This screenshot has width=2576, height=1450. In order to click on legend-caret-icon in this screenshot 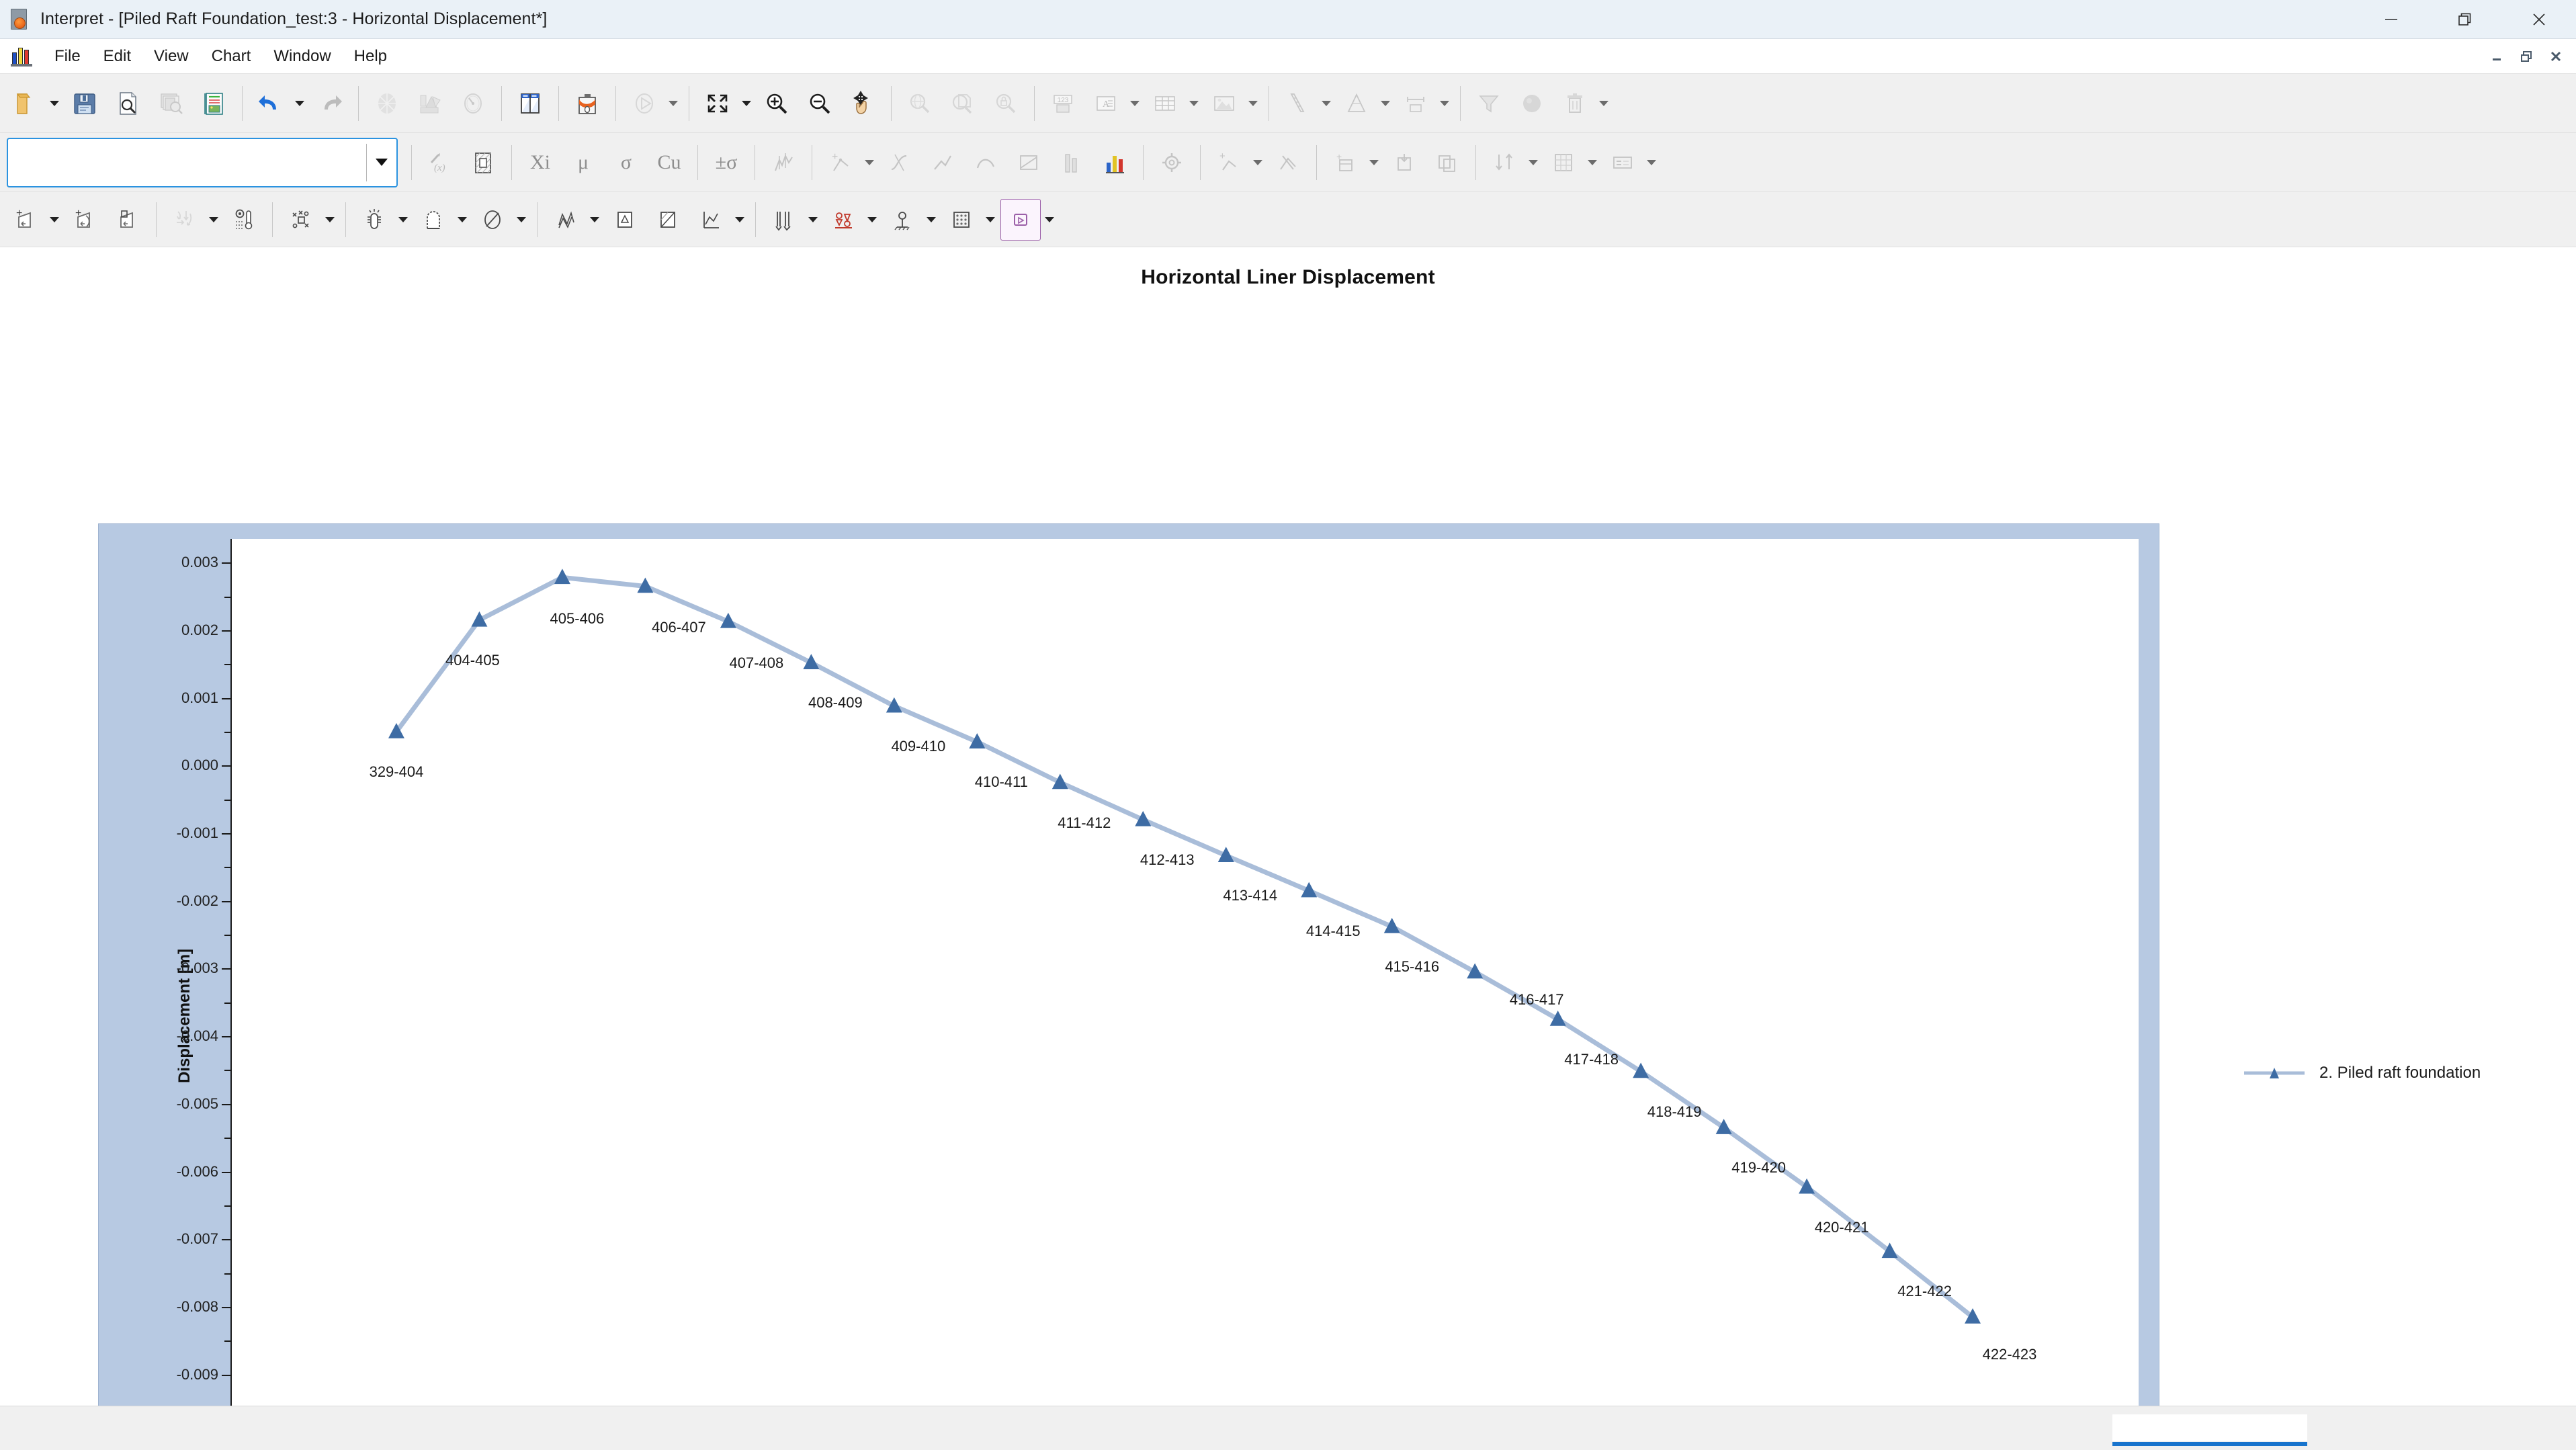, I will do `click(1651, 162)`.